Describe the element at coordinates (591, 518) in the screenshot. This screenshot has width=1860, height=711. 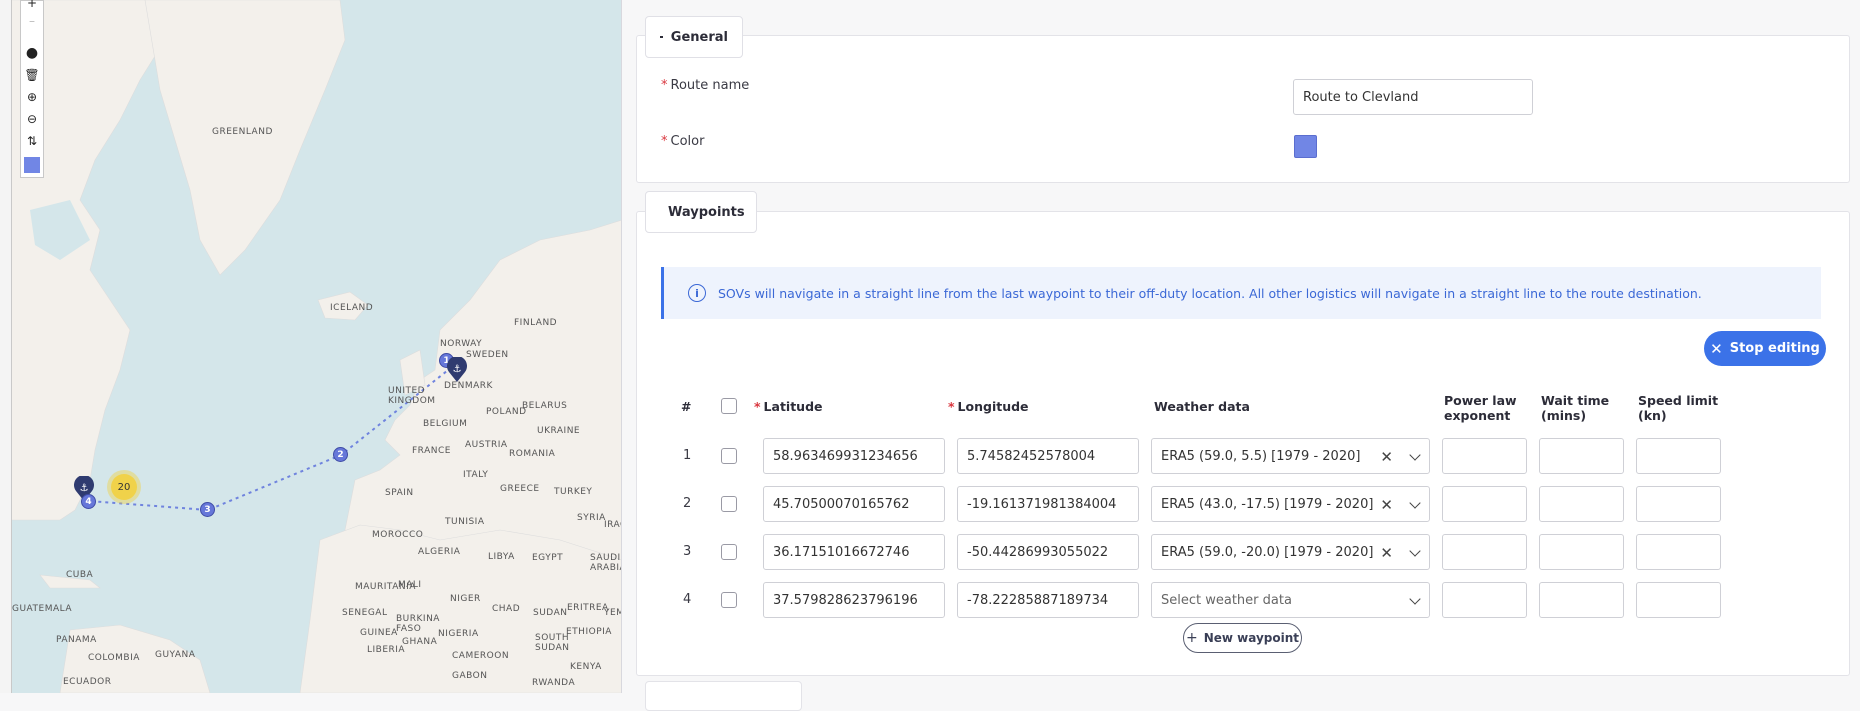
I see `label-syria: SYRIA` at that location.